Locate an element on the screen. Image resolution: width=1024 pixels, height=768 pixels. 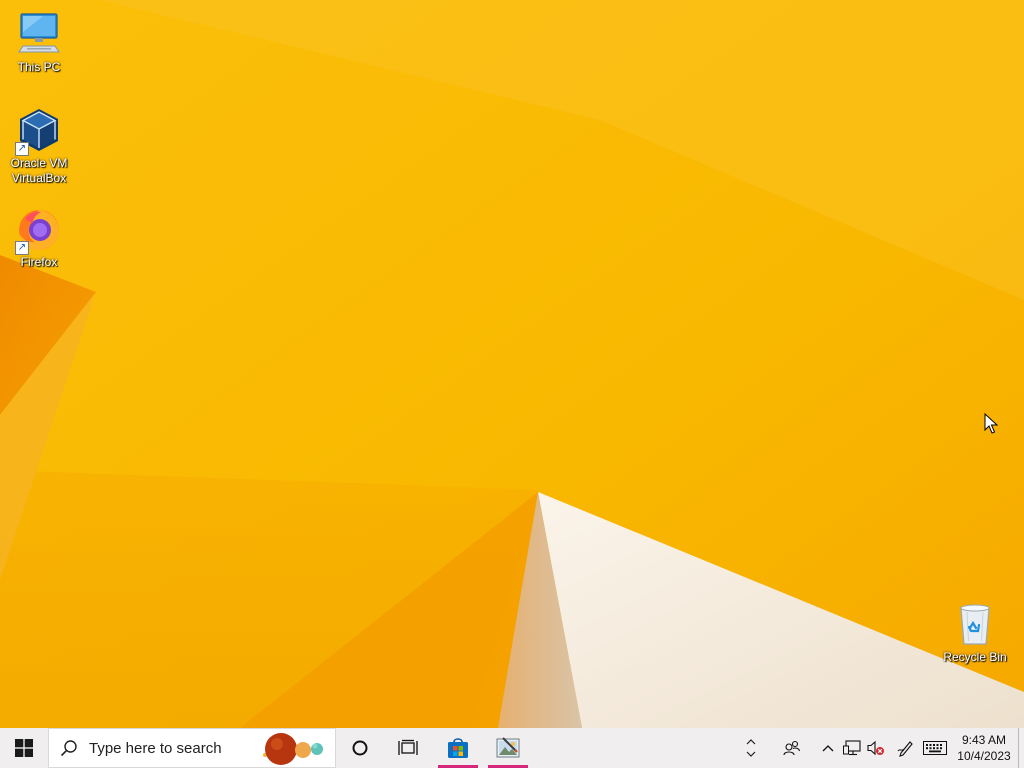
taskbar-search-box: Type here to search is located at coordinates (192, 748).